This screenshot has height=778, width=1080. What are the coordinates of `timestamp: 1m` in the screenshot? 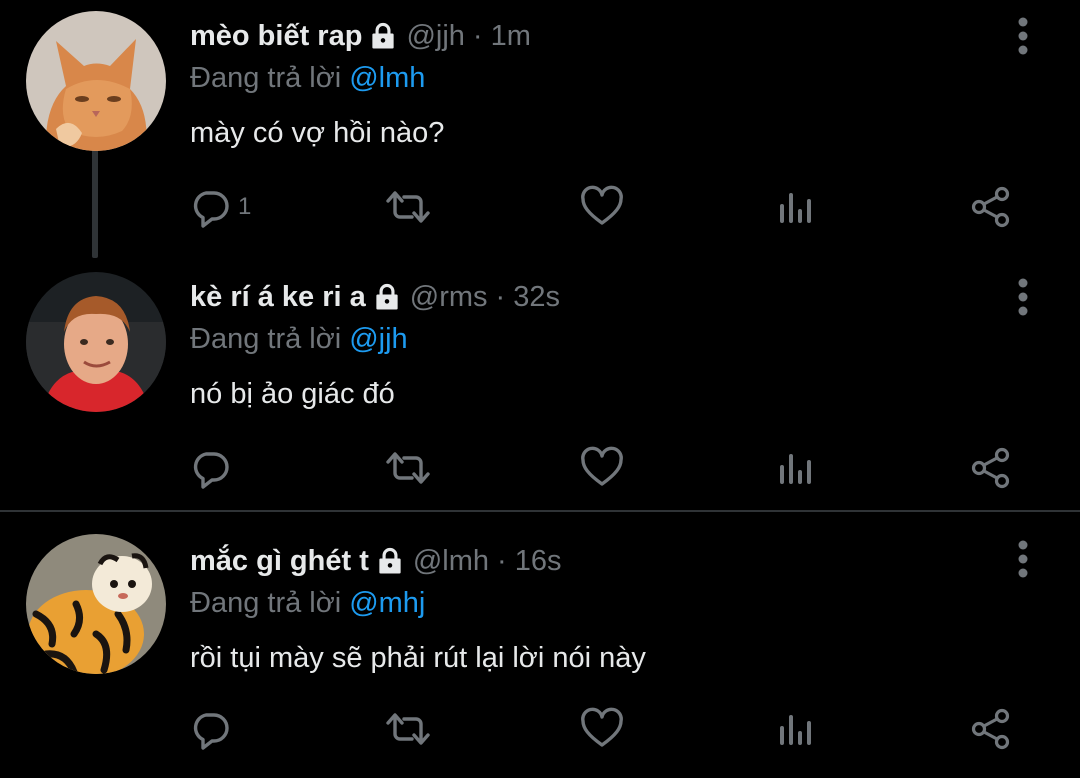 It's located at (511, 36).